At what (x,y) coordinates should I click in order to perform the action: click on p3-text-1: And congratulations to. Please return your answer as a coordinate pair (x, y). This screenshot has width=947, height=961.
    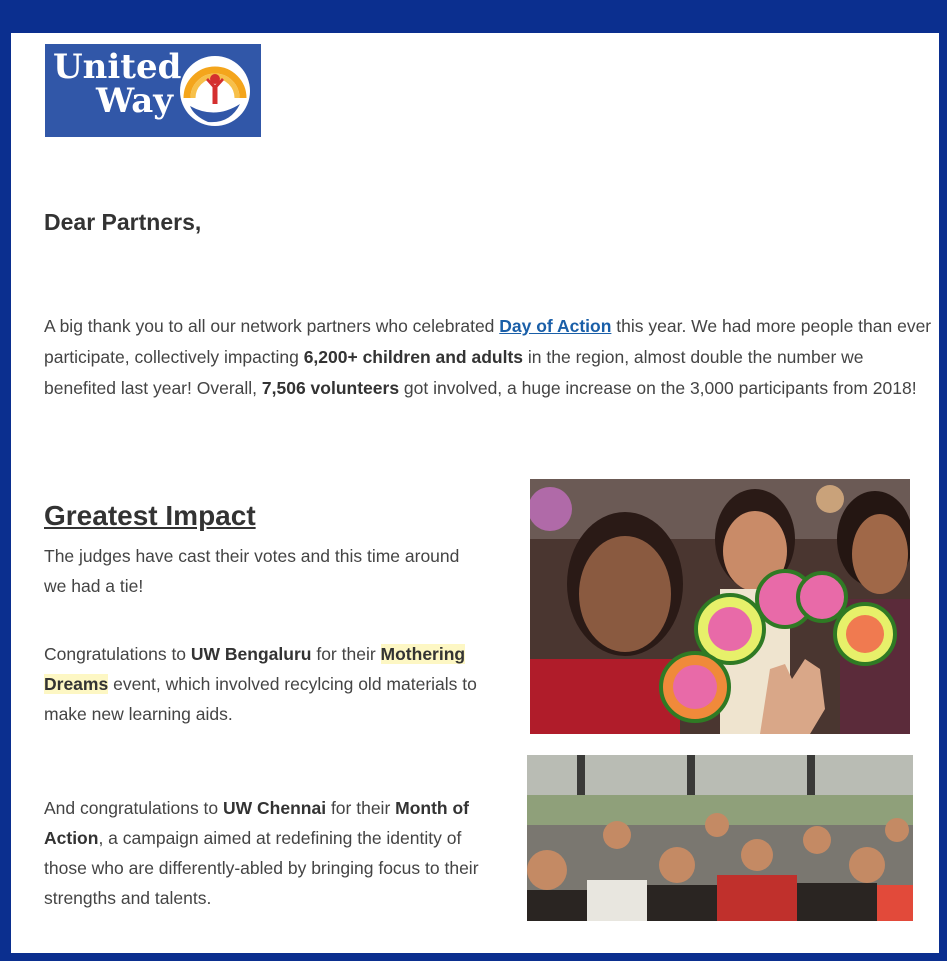
    Looking at the image, I should click on (134, 808).